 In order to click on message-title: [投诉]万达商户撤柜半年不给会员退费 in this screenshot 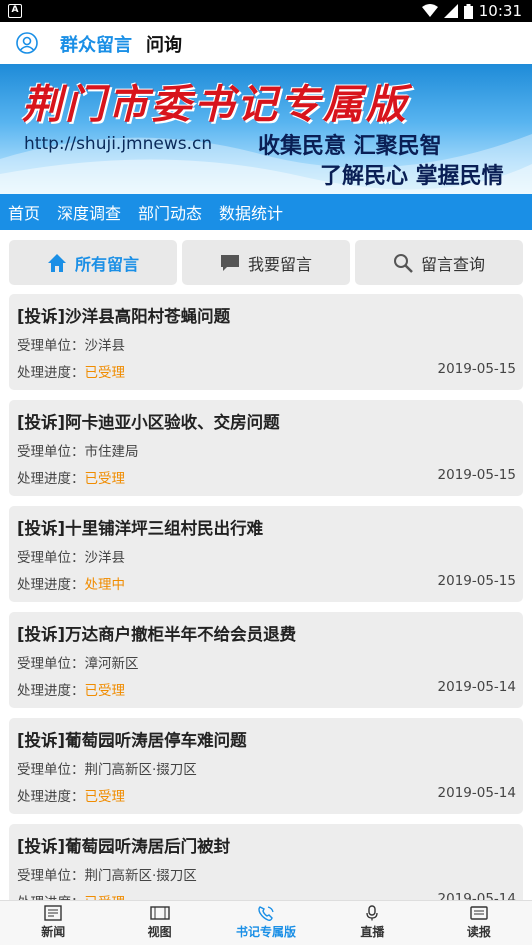, I will do `click(157, 634)`.